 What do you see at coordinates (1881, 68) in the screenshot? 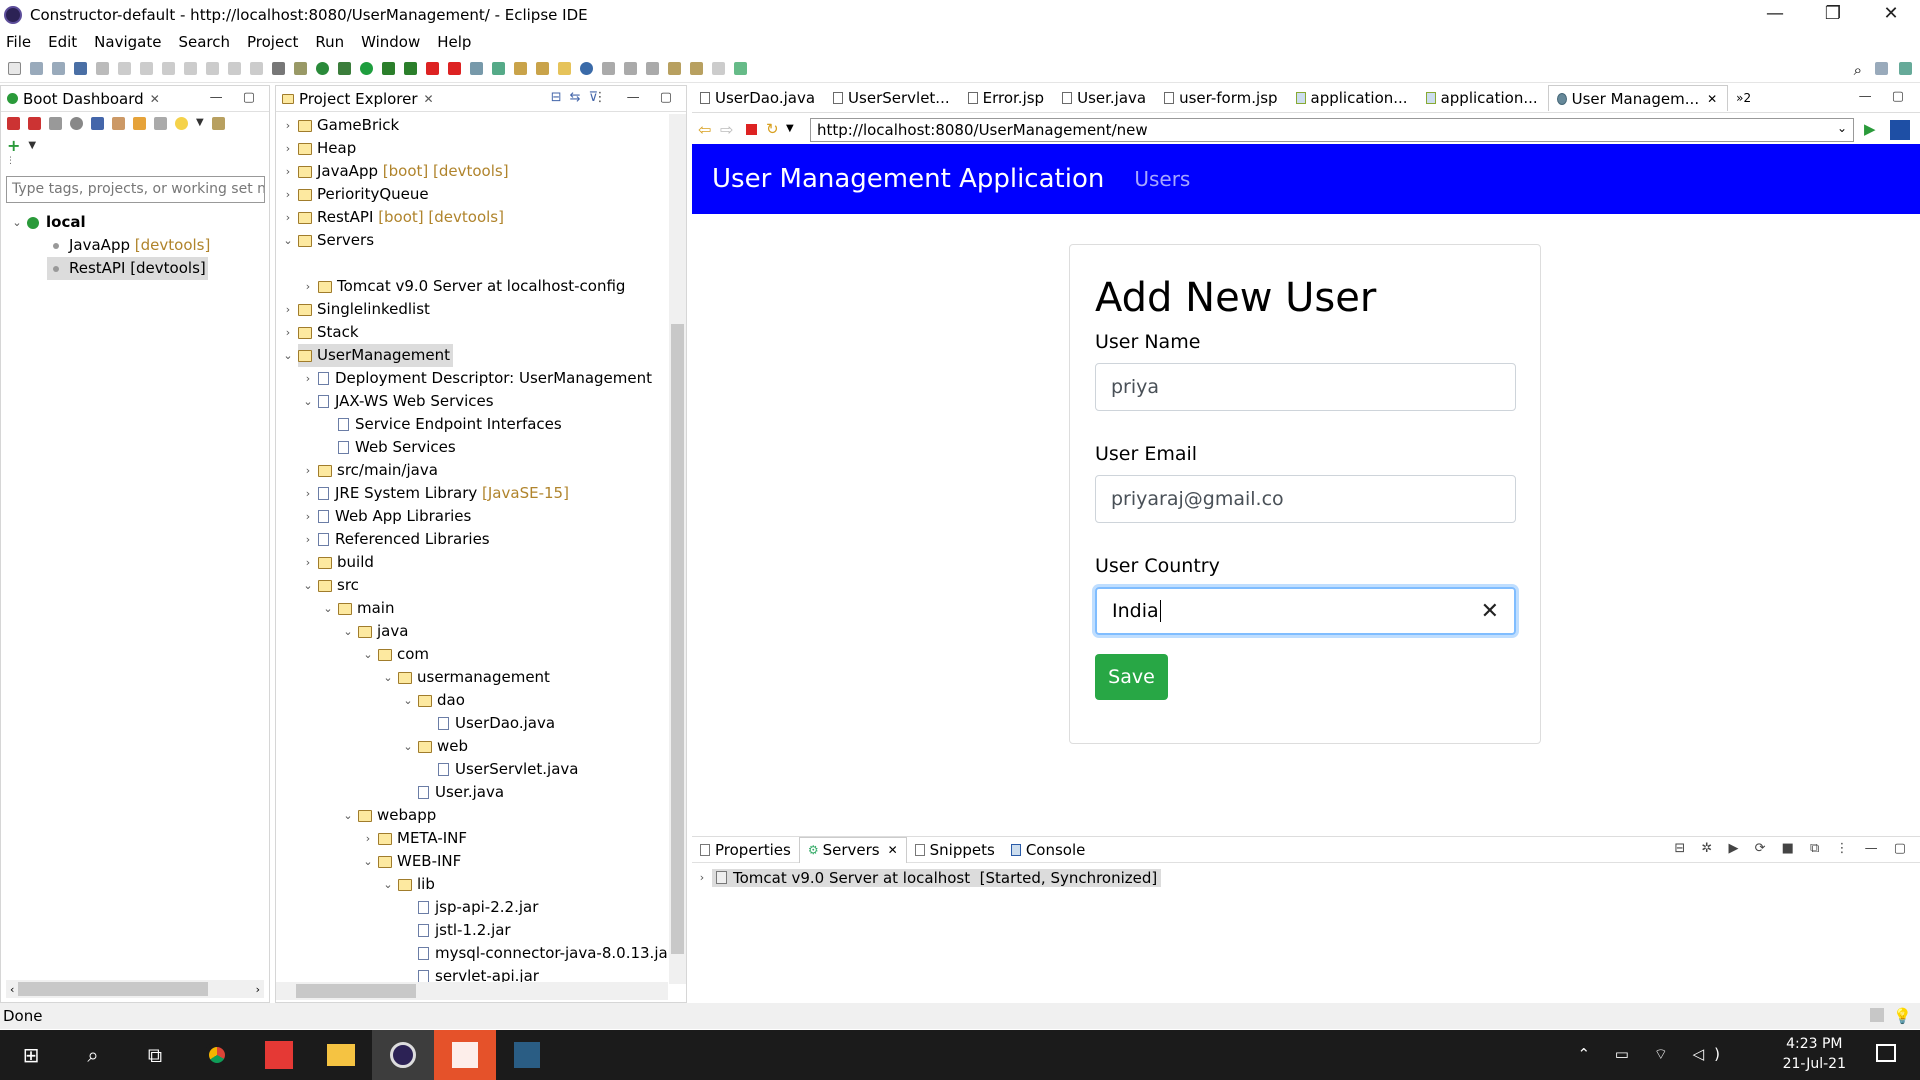
I see `perspective-icon` at bounding box center [1881, 68].